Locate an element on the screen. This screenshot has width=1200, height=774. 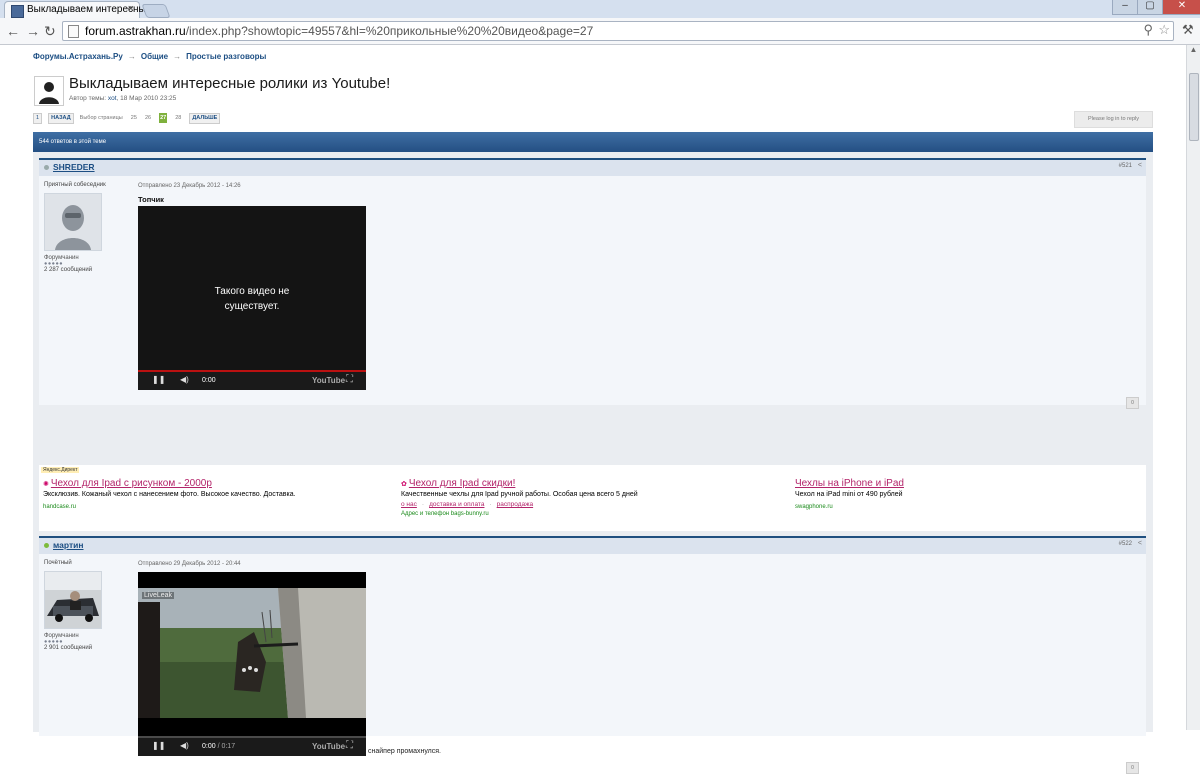
ad-description: Чехол на iPad mini от 490 рублей is located at coordinates (849, 494).